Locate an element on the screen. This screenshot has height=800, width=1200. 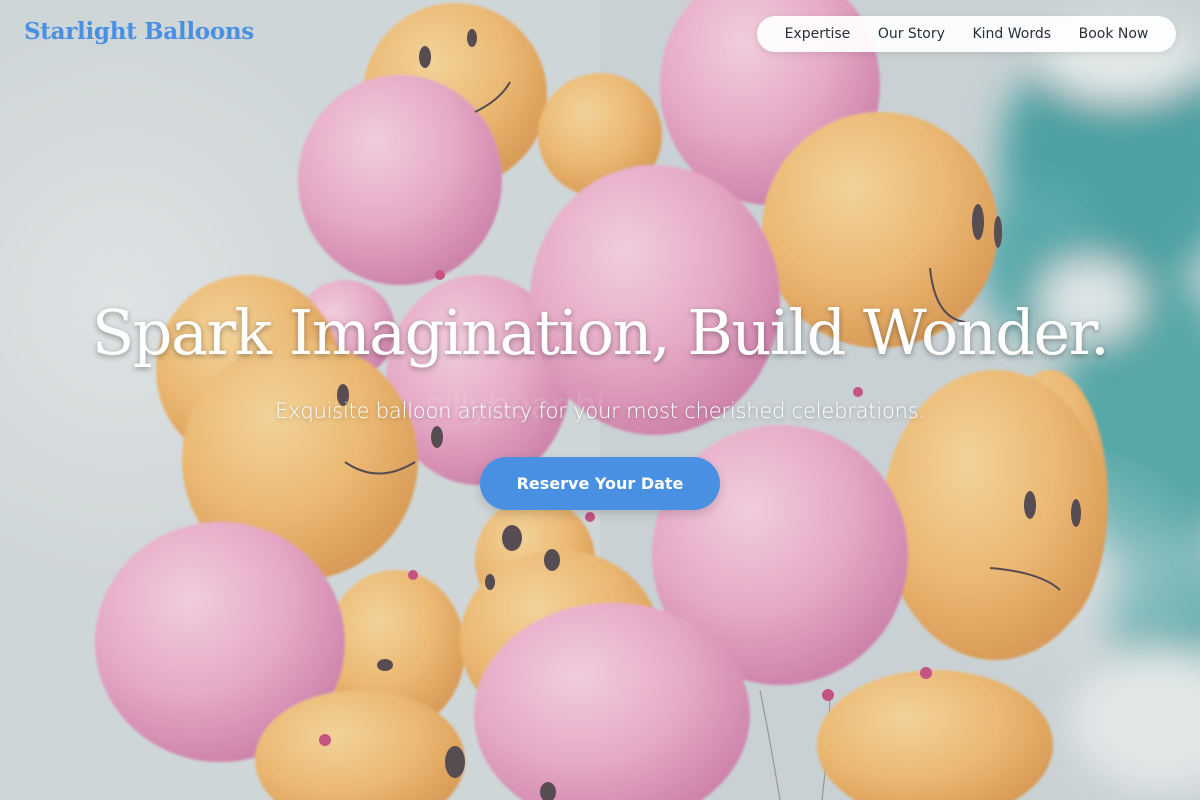
reserve-date-button: Reserve Your Date is located at coordinates (600, 483).